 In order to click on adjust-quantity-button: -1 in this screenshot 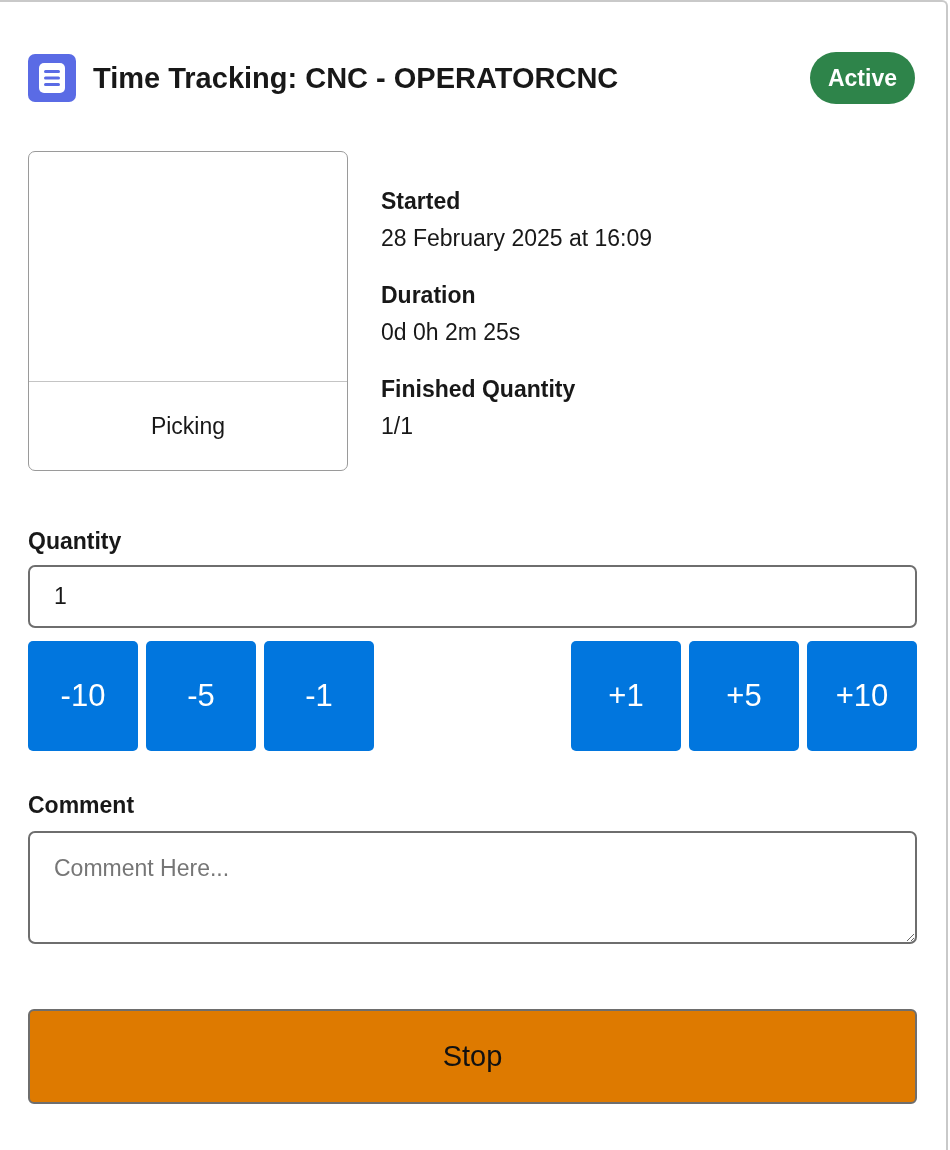, I will do `click(319, 696)`.